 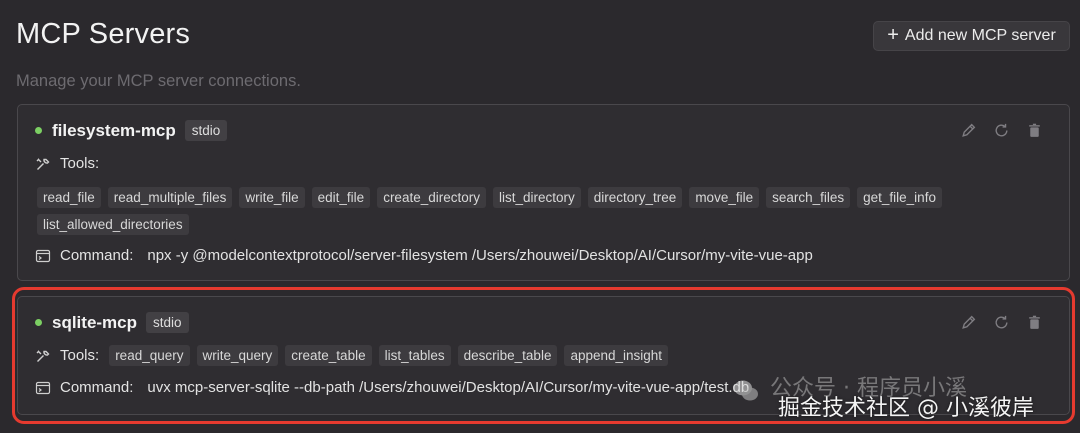 I want to click on page-title: MCP Servers, so click(x=103, y=34).